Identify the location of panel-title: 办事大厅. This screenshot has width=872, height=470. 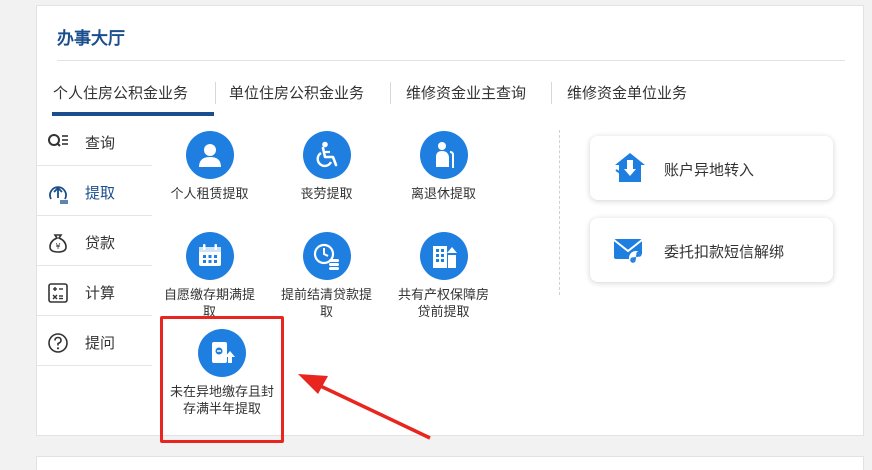
(91, 39).